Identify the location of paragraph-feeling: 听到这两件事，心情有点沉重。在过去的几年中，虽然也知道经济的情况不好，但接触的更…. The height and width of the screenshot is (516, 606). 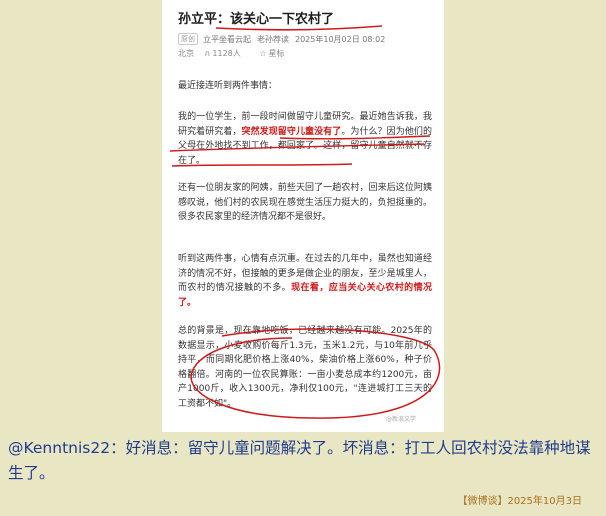
(305, 281).